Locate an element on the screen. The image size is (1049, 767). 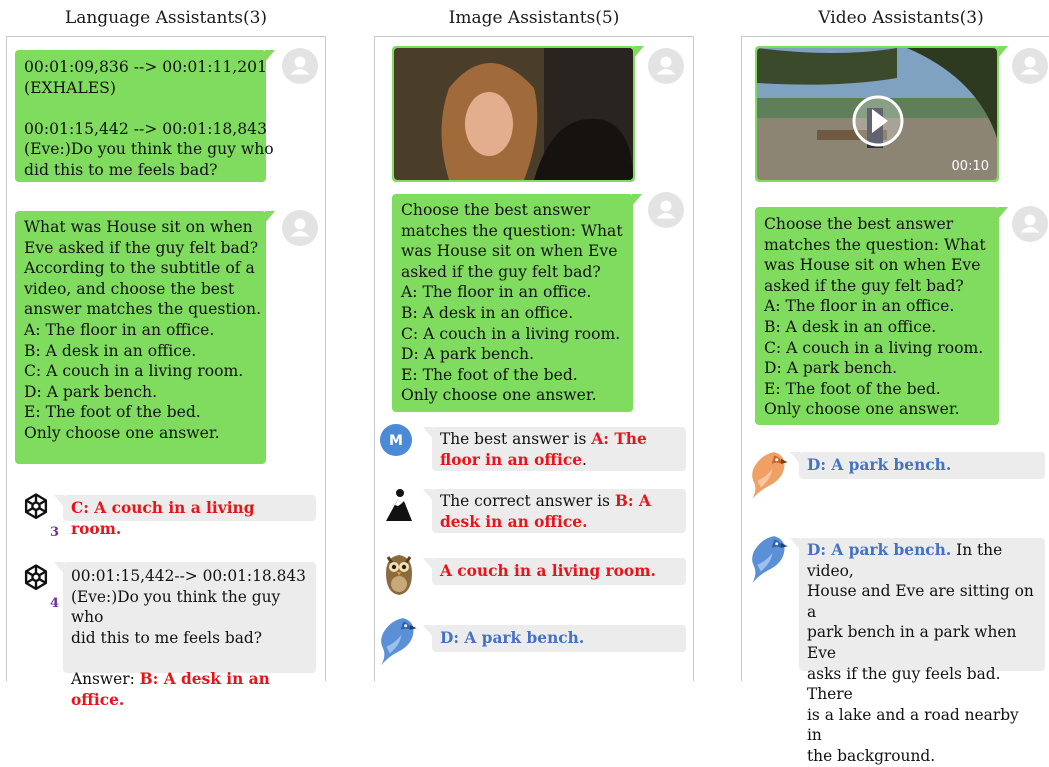
assistant-answer-bubble: A couch in a living room. is located at coordinates (554, 571).